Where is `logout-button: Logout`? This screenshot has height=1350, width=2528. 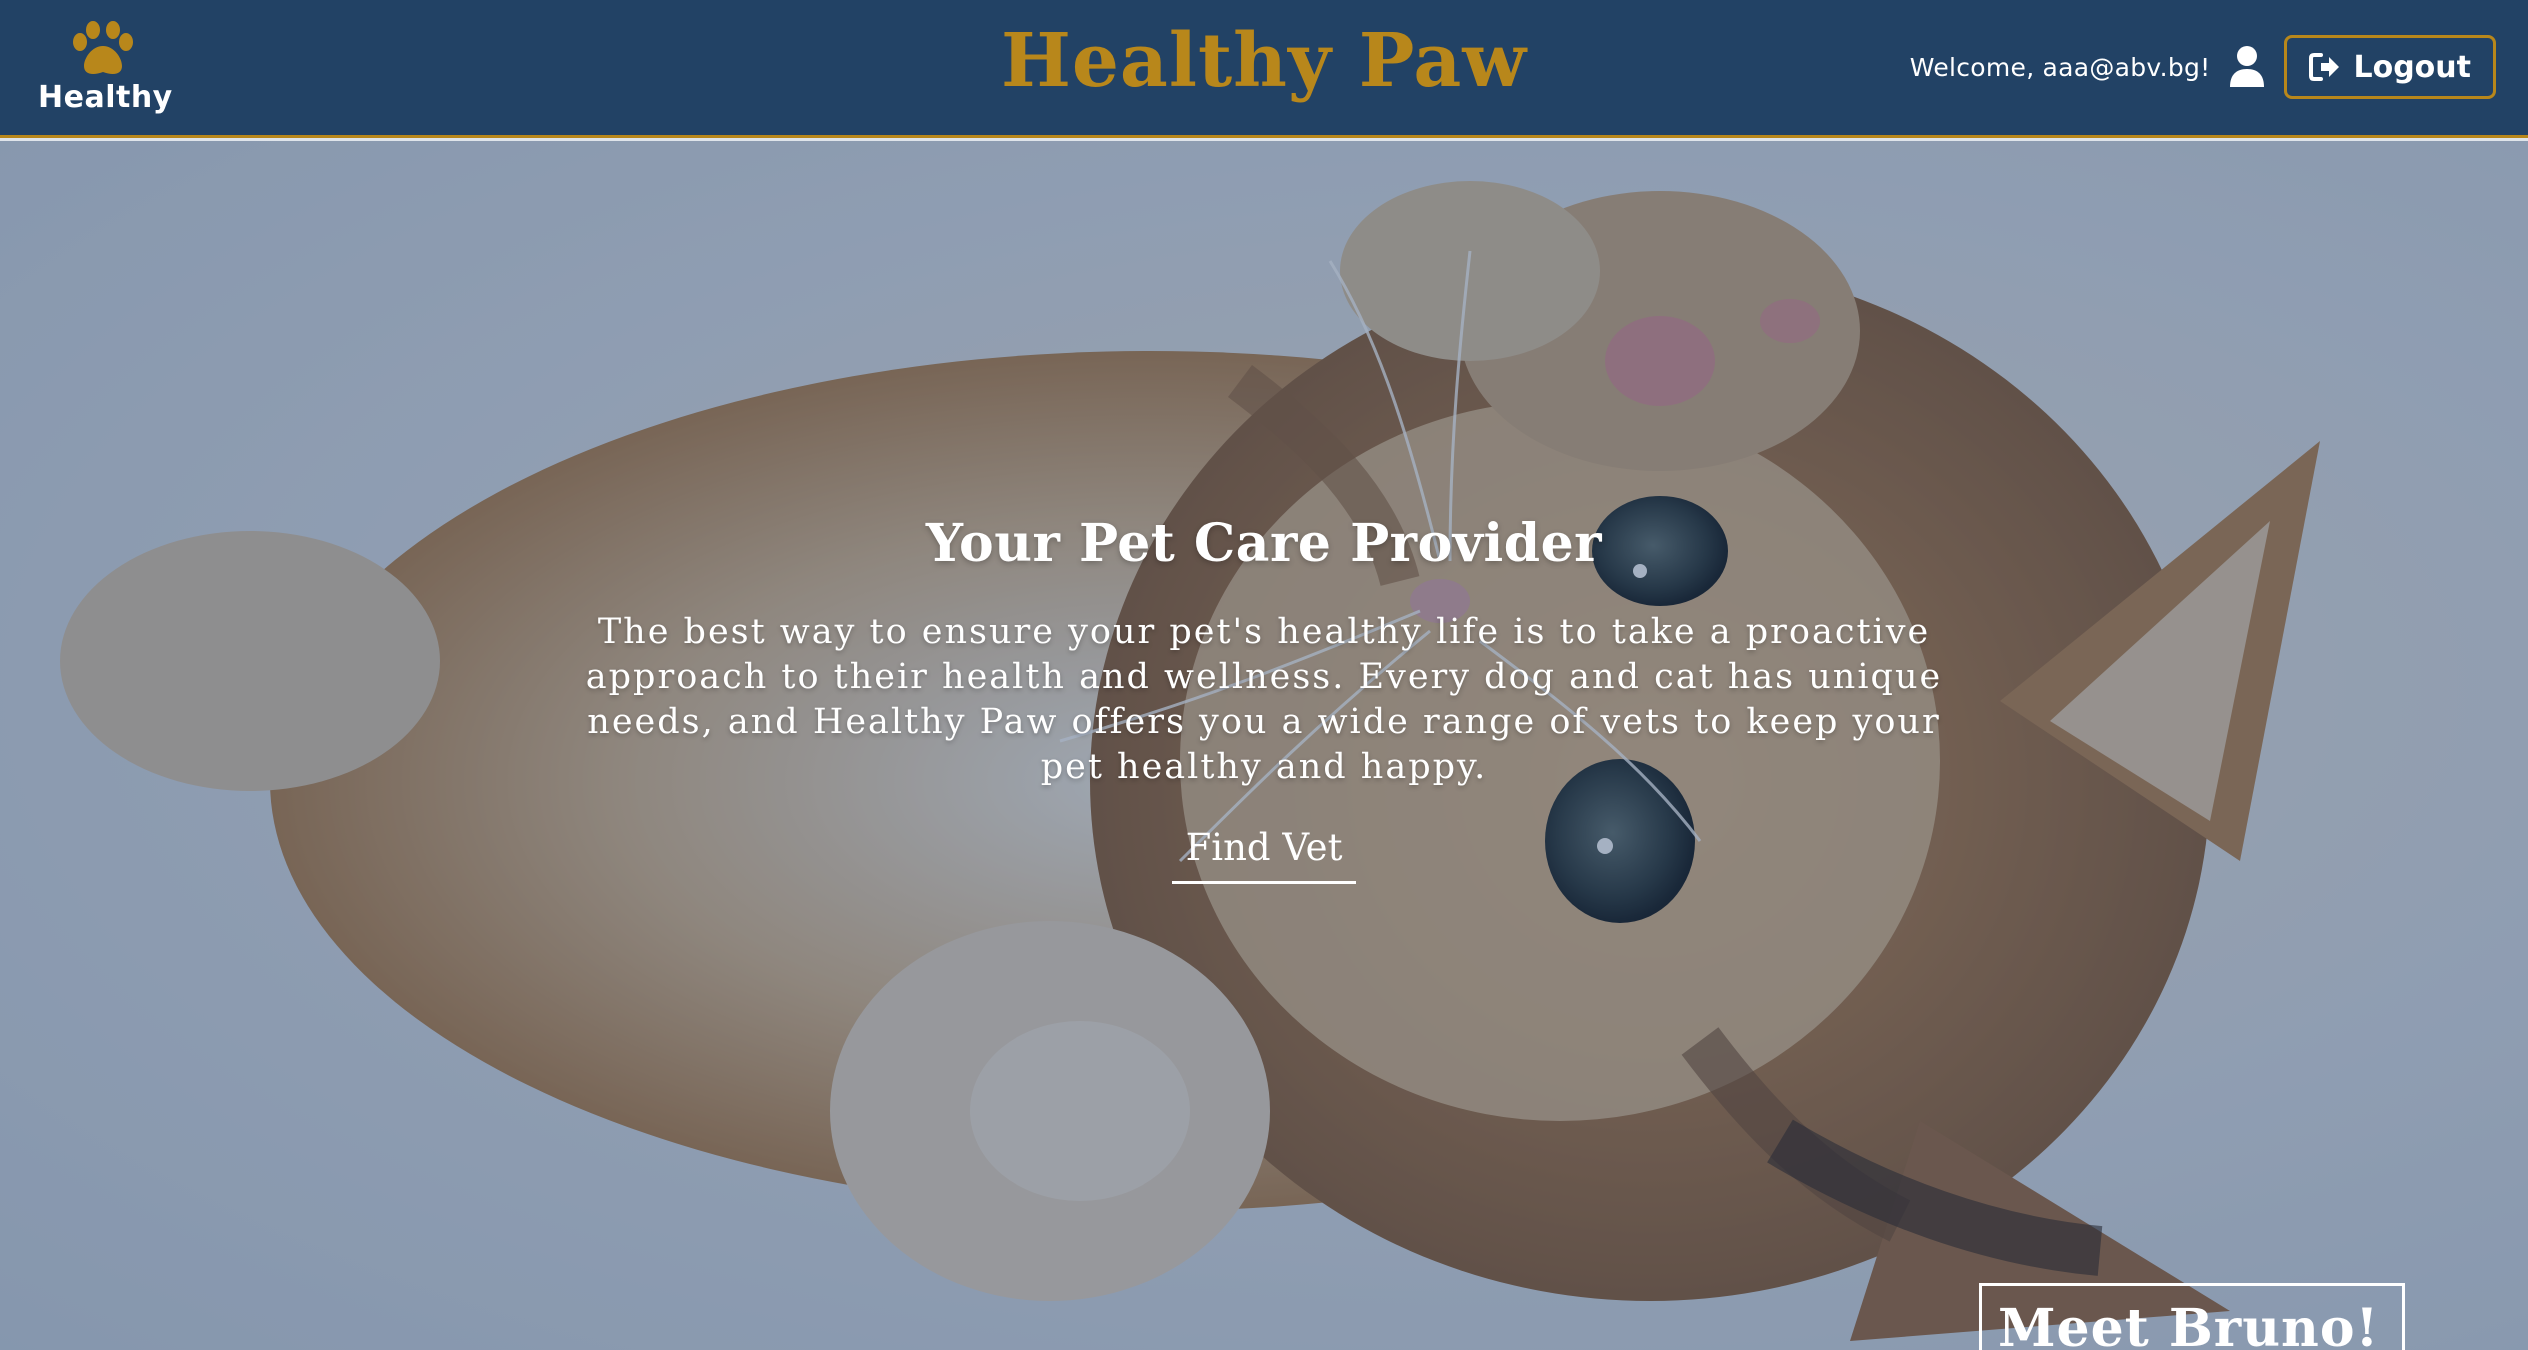
logout-button: Logout is located at coordinates (2390, 67).